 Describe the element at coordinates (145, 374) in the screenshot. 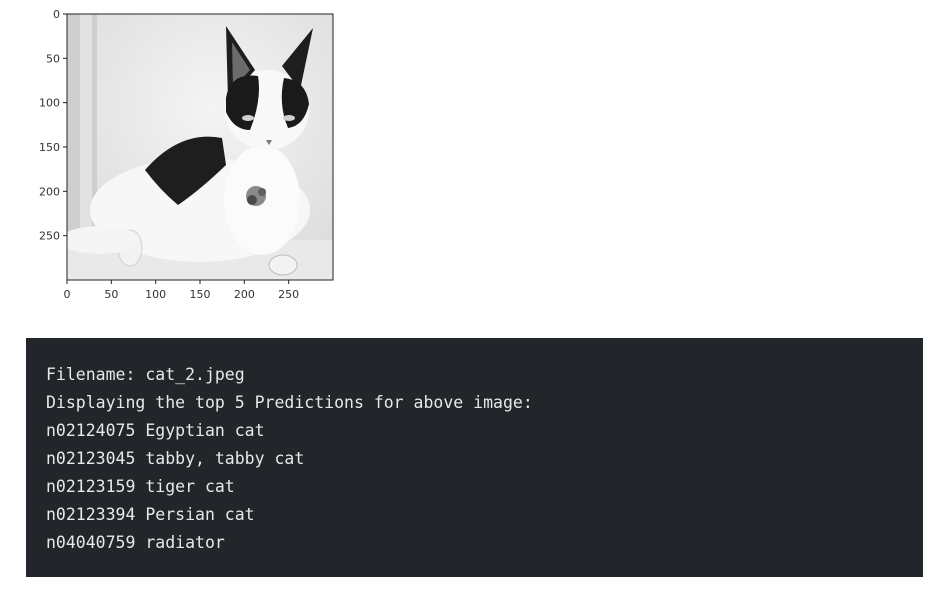

I see `filename-line: Filename: cat_2.jpeg` at that location.